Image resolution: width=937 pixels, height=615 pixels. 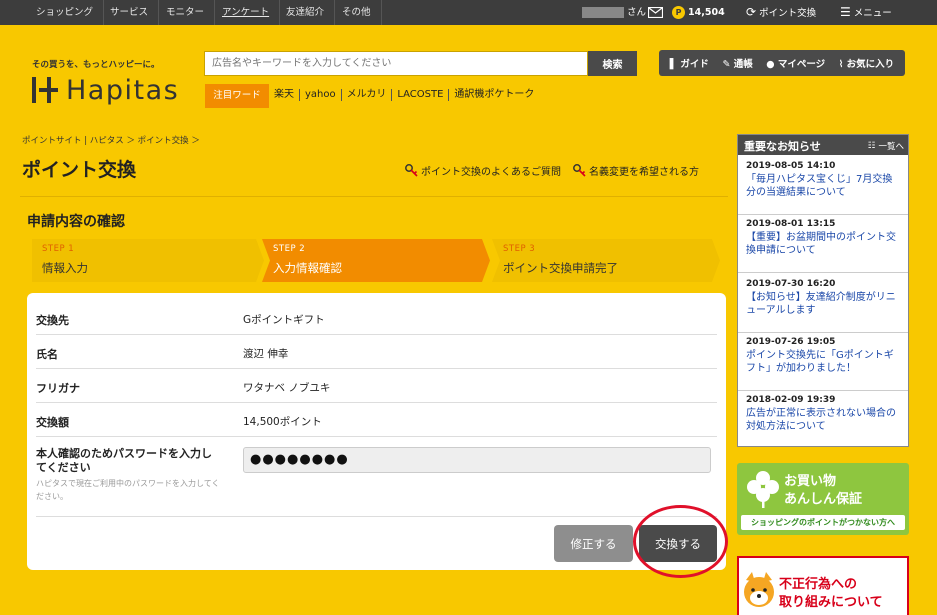 I want to click on point-coin-icon: P, so click(x=678, y=12).